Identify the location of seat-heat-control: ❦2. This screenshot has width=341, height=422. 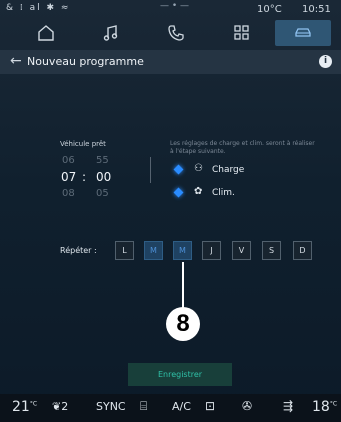
(60, 406).